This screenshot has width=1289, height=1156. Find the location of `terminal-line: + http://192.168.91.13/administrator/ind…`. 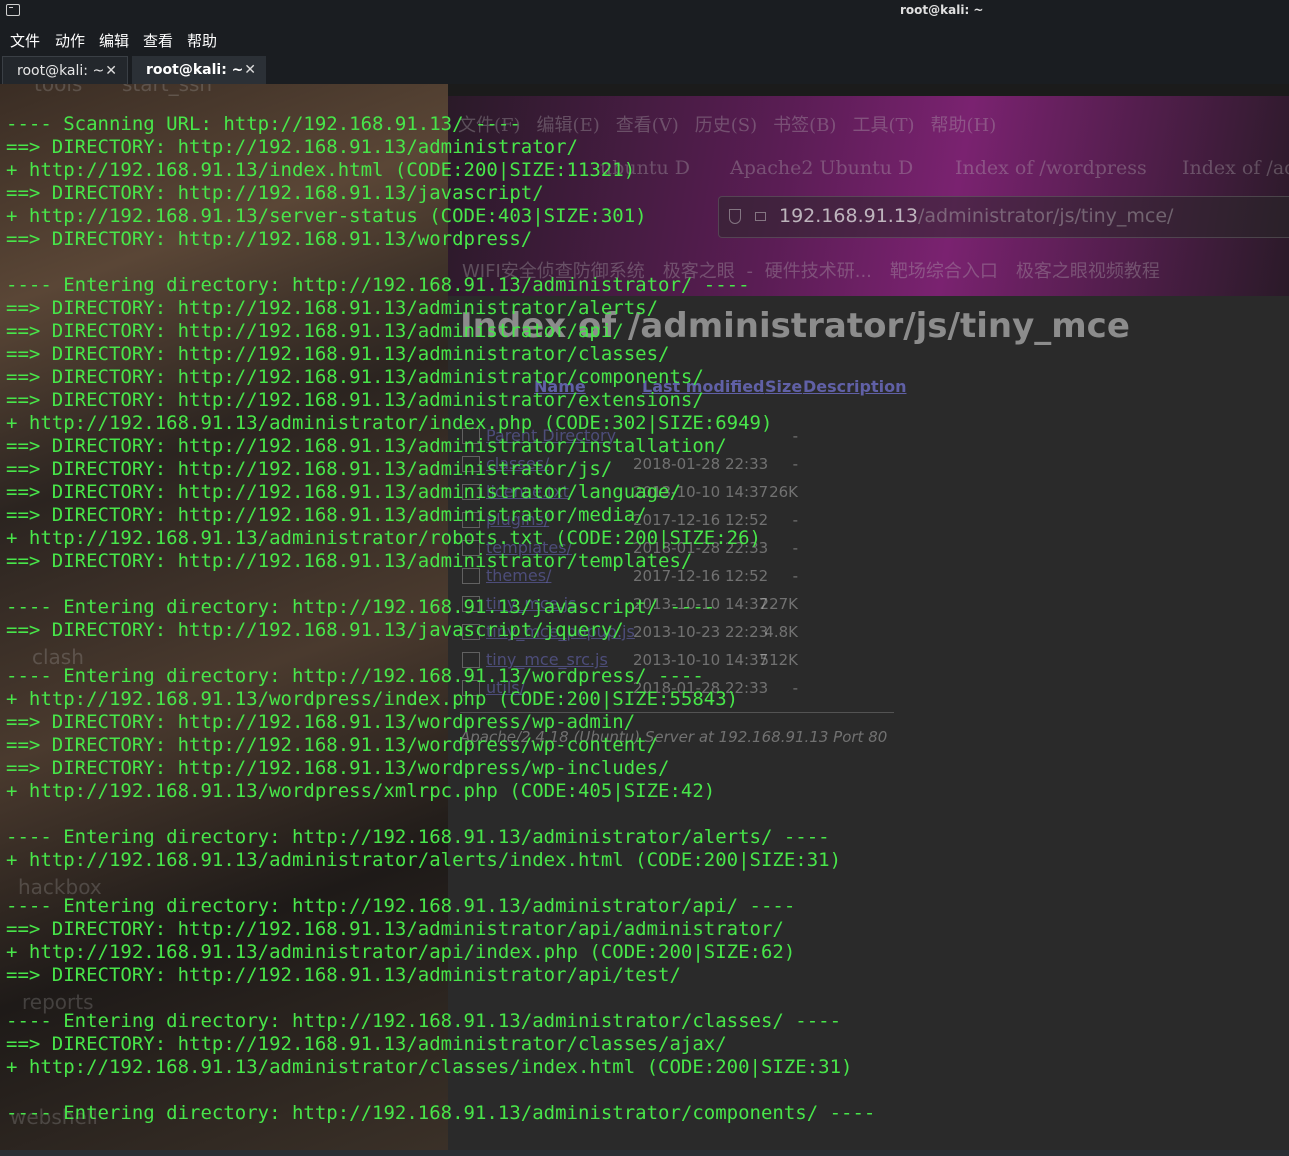

terminal-line: + http://192.168.91.13/administrator/ind… is located at coordinates (389, 423).